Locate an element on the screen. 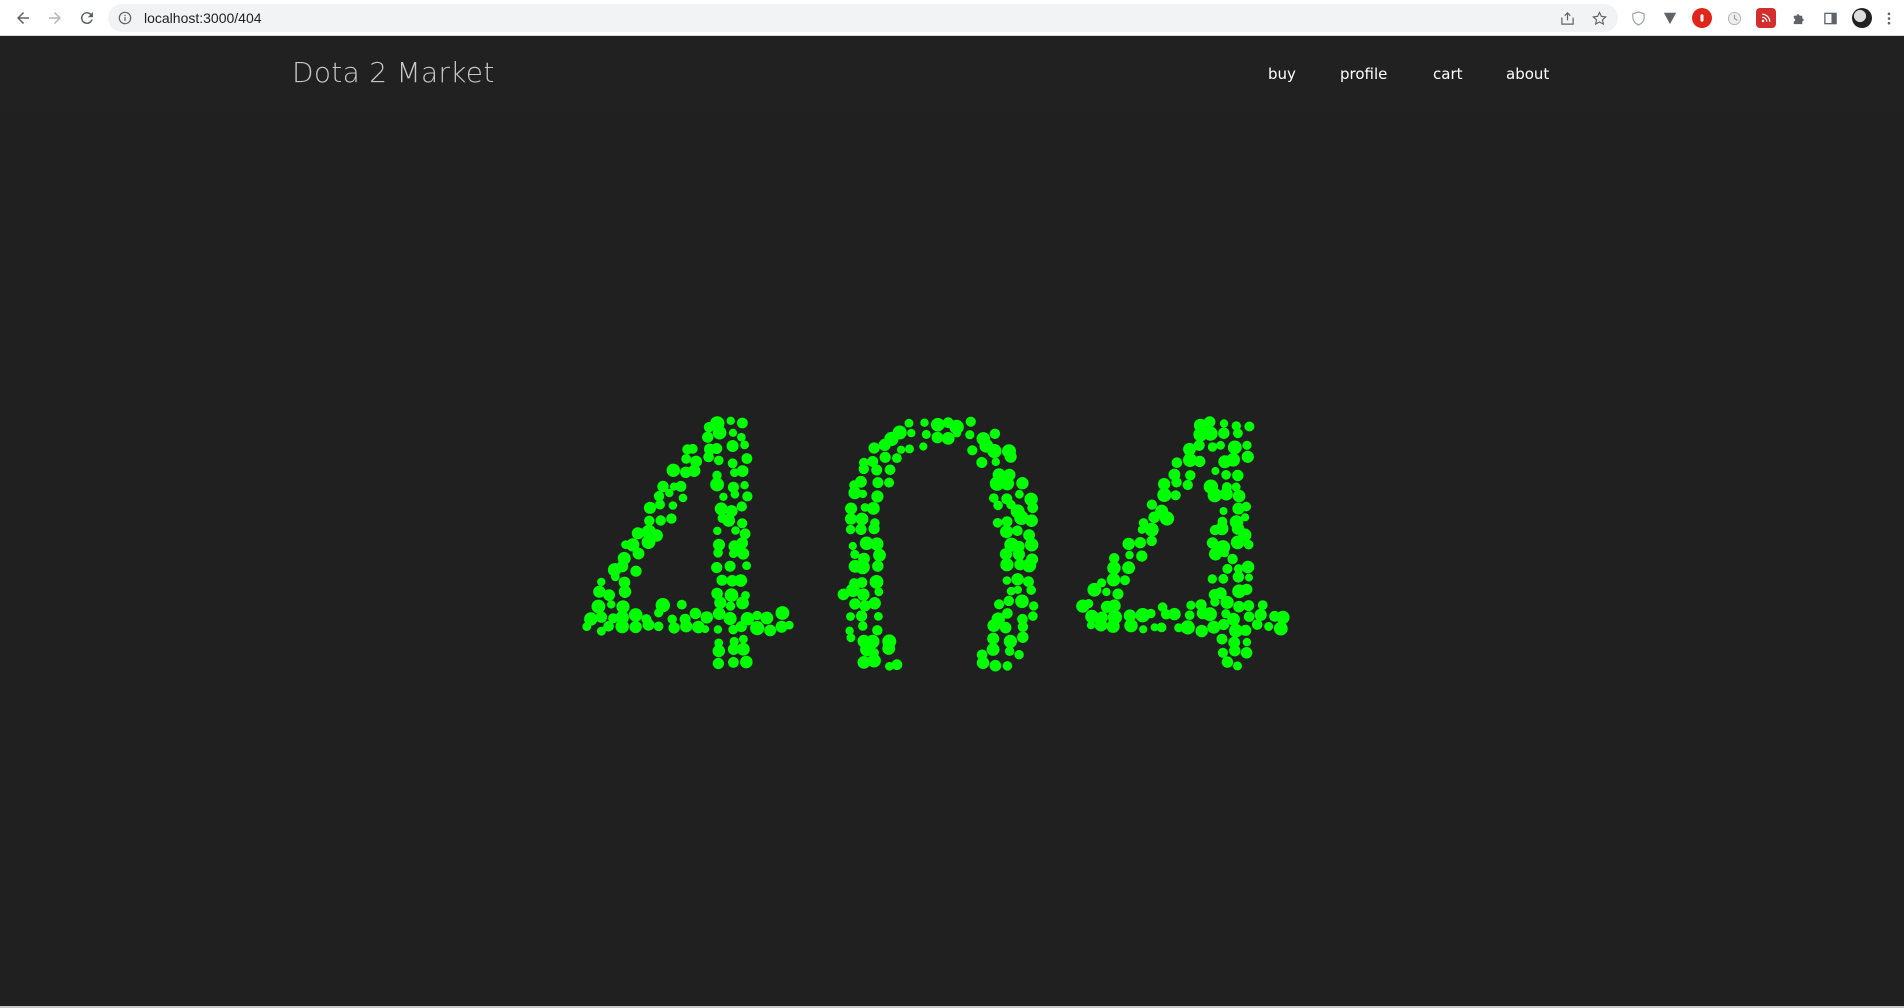  browser-toolbar: localhost:3000/404 is located at coordinates (952, 18).